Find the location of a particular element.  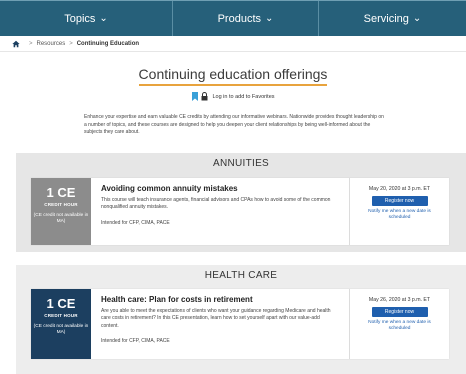

login-favorites: Log in to add to Favorites is located at coordinates (233, 96).